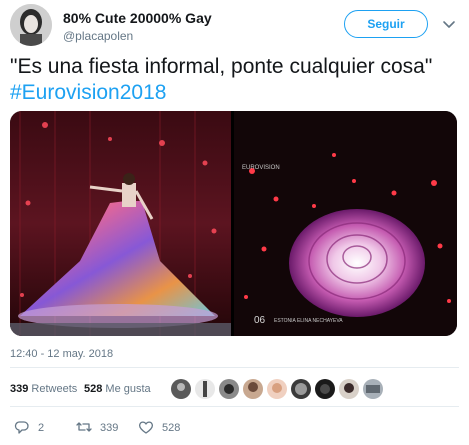 The height and width of the screenshot is (445, 469). I want to click on hashtag-link: #Eurovision2018, so click(235, 93).